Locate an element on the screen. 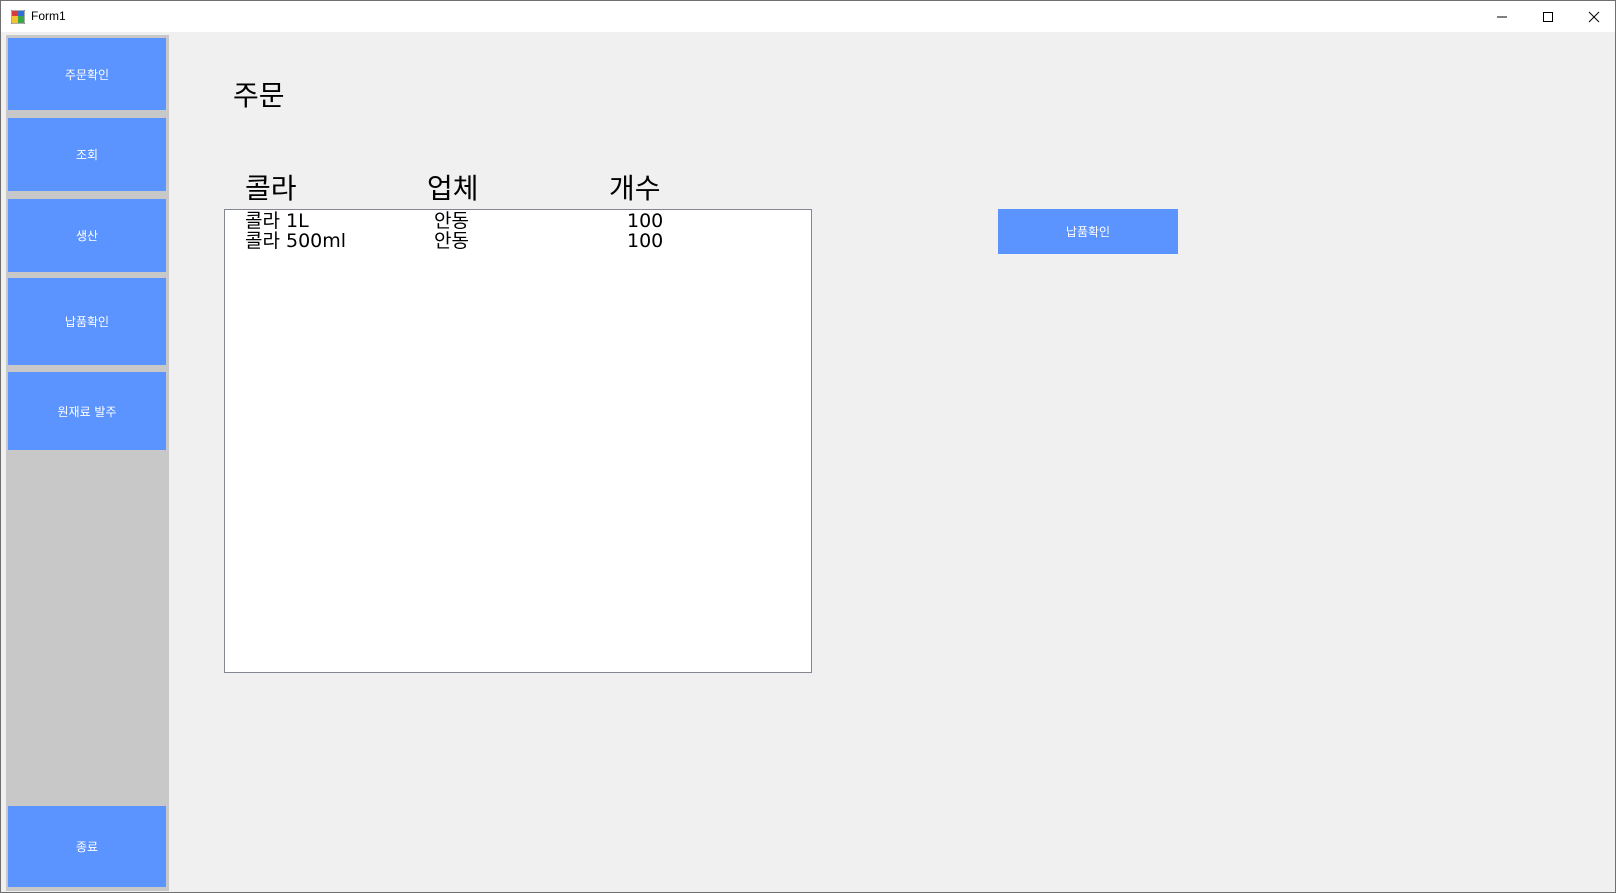 Image resolution: width=1616 pixels, height=893 pixels. list-item: 콜라 1L 안동 100 is located at coordinates (518, 221).